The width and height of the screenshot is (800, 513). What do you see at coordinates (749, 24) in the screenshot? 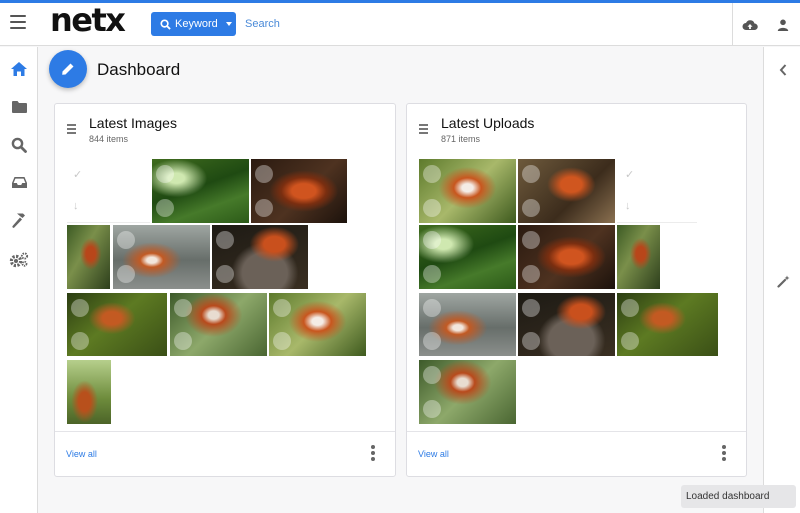
I see `cloud-upload-icon` at bounding box center [749, 24].